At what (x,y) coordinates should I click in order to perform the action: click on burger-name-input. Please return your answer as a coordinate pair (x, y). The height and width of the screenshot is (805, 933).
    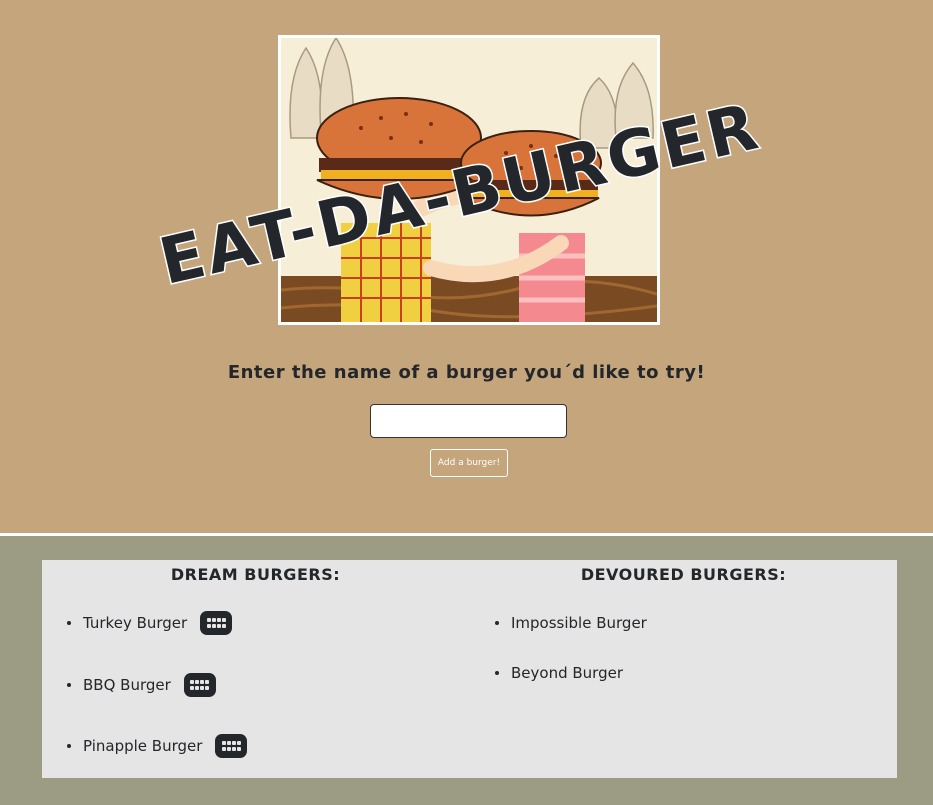
    Looking at the image, I should click on (468, 421).